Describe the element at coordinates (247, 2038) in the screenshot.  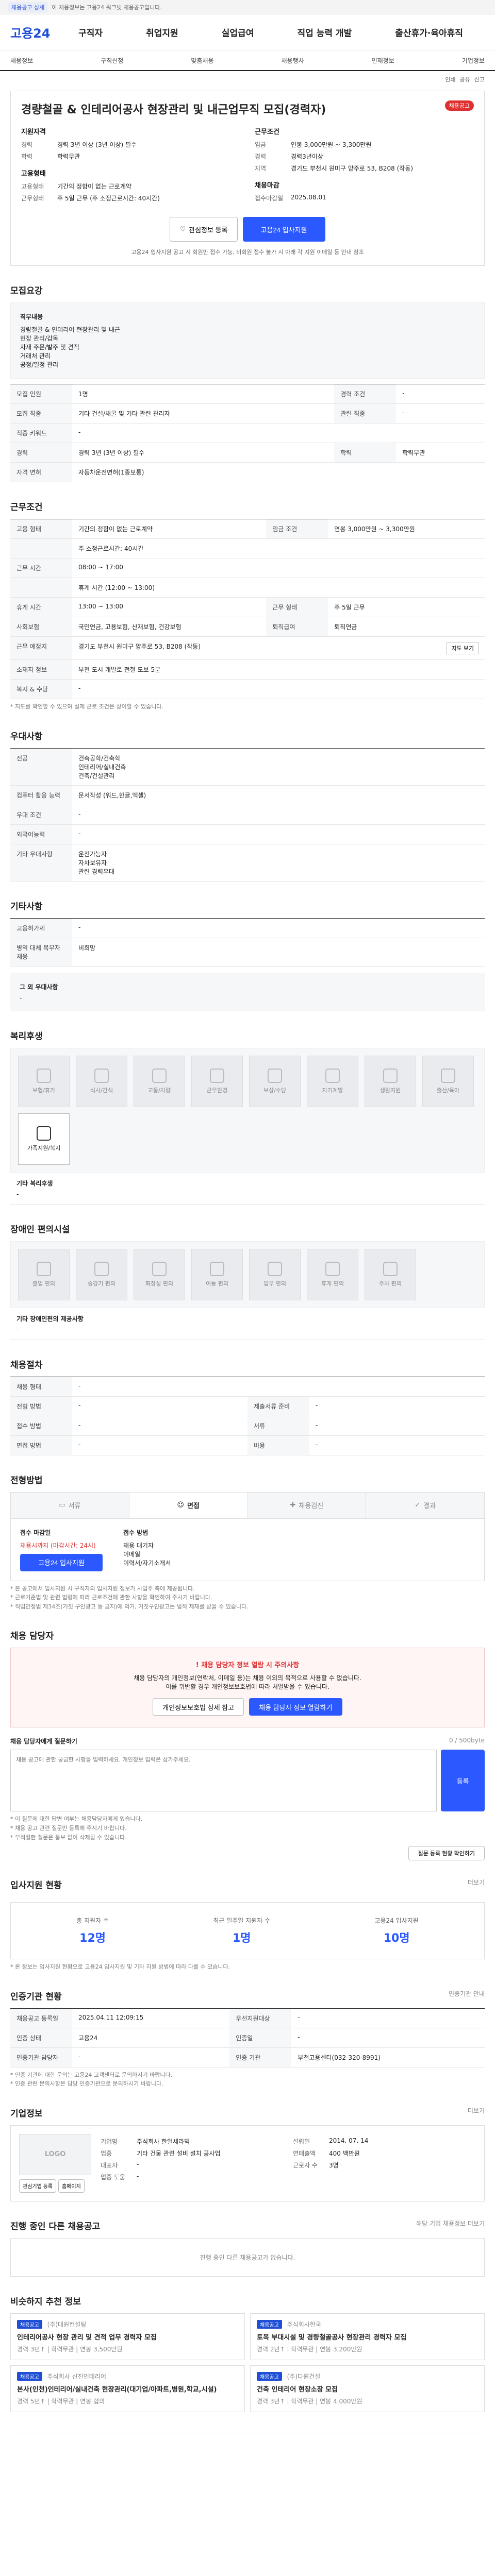
I see `table-row: 인증 상태 고용24 인증일 -` at that location.